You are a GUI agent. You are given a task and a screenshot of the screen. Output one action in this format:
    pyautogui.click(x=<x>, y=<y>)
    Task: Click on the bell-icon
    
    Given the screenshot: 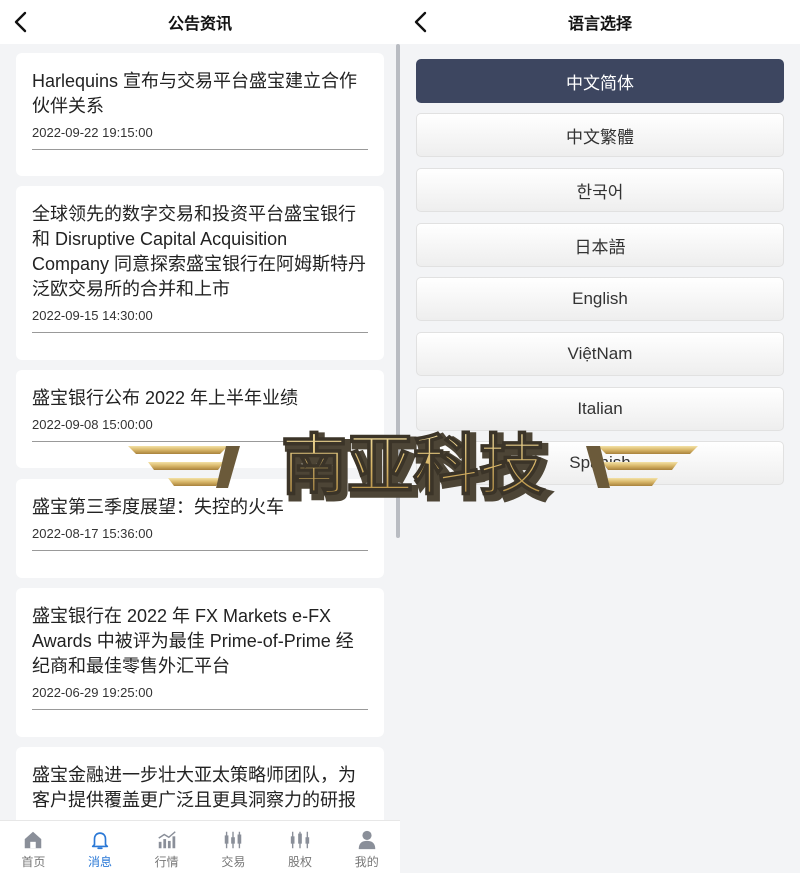 What is the action you would take?
    pyautogui.click(x=100, y=841)
    